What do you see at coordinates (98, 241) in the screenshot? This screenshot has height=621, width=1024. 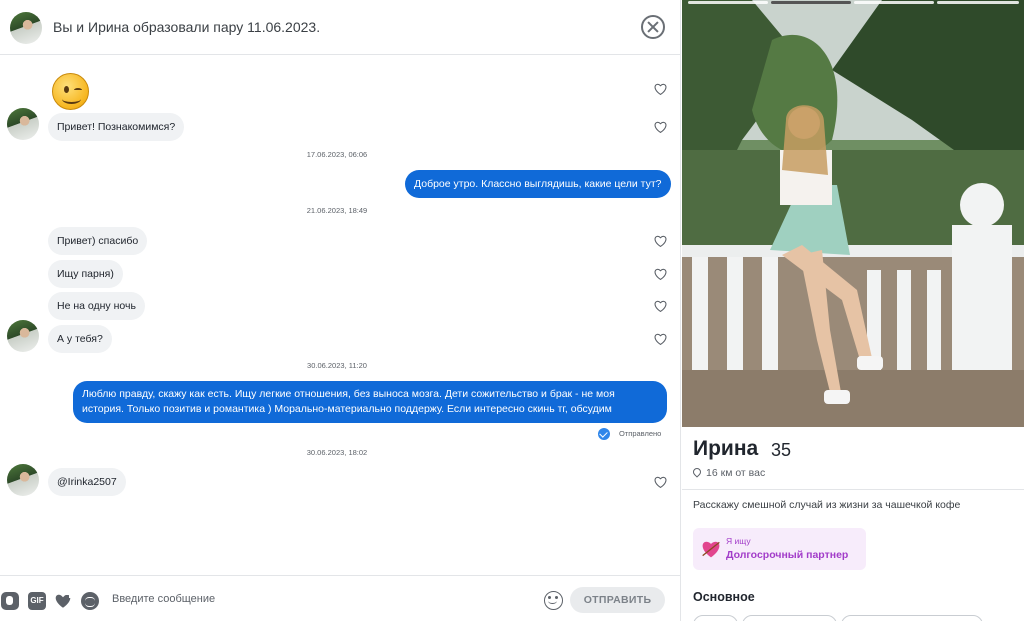 I see `incoming-message: Привет) спасибо` at bounding box center [98, 241].